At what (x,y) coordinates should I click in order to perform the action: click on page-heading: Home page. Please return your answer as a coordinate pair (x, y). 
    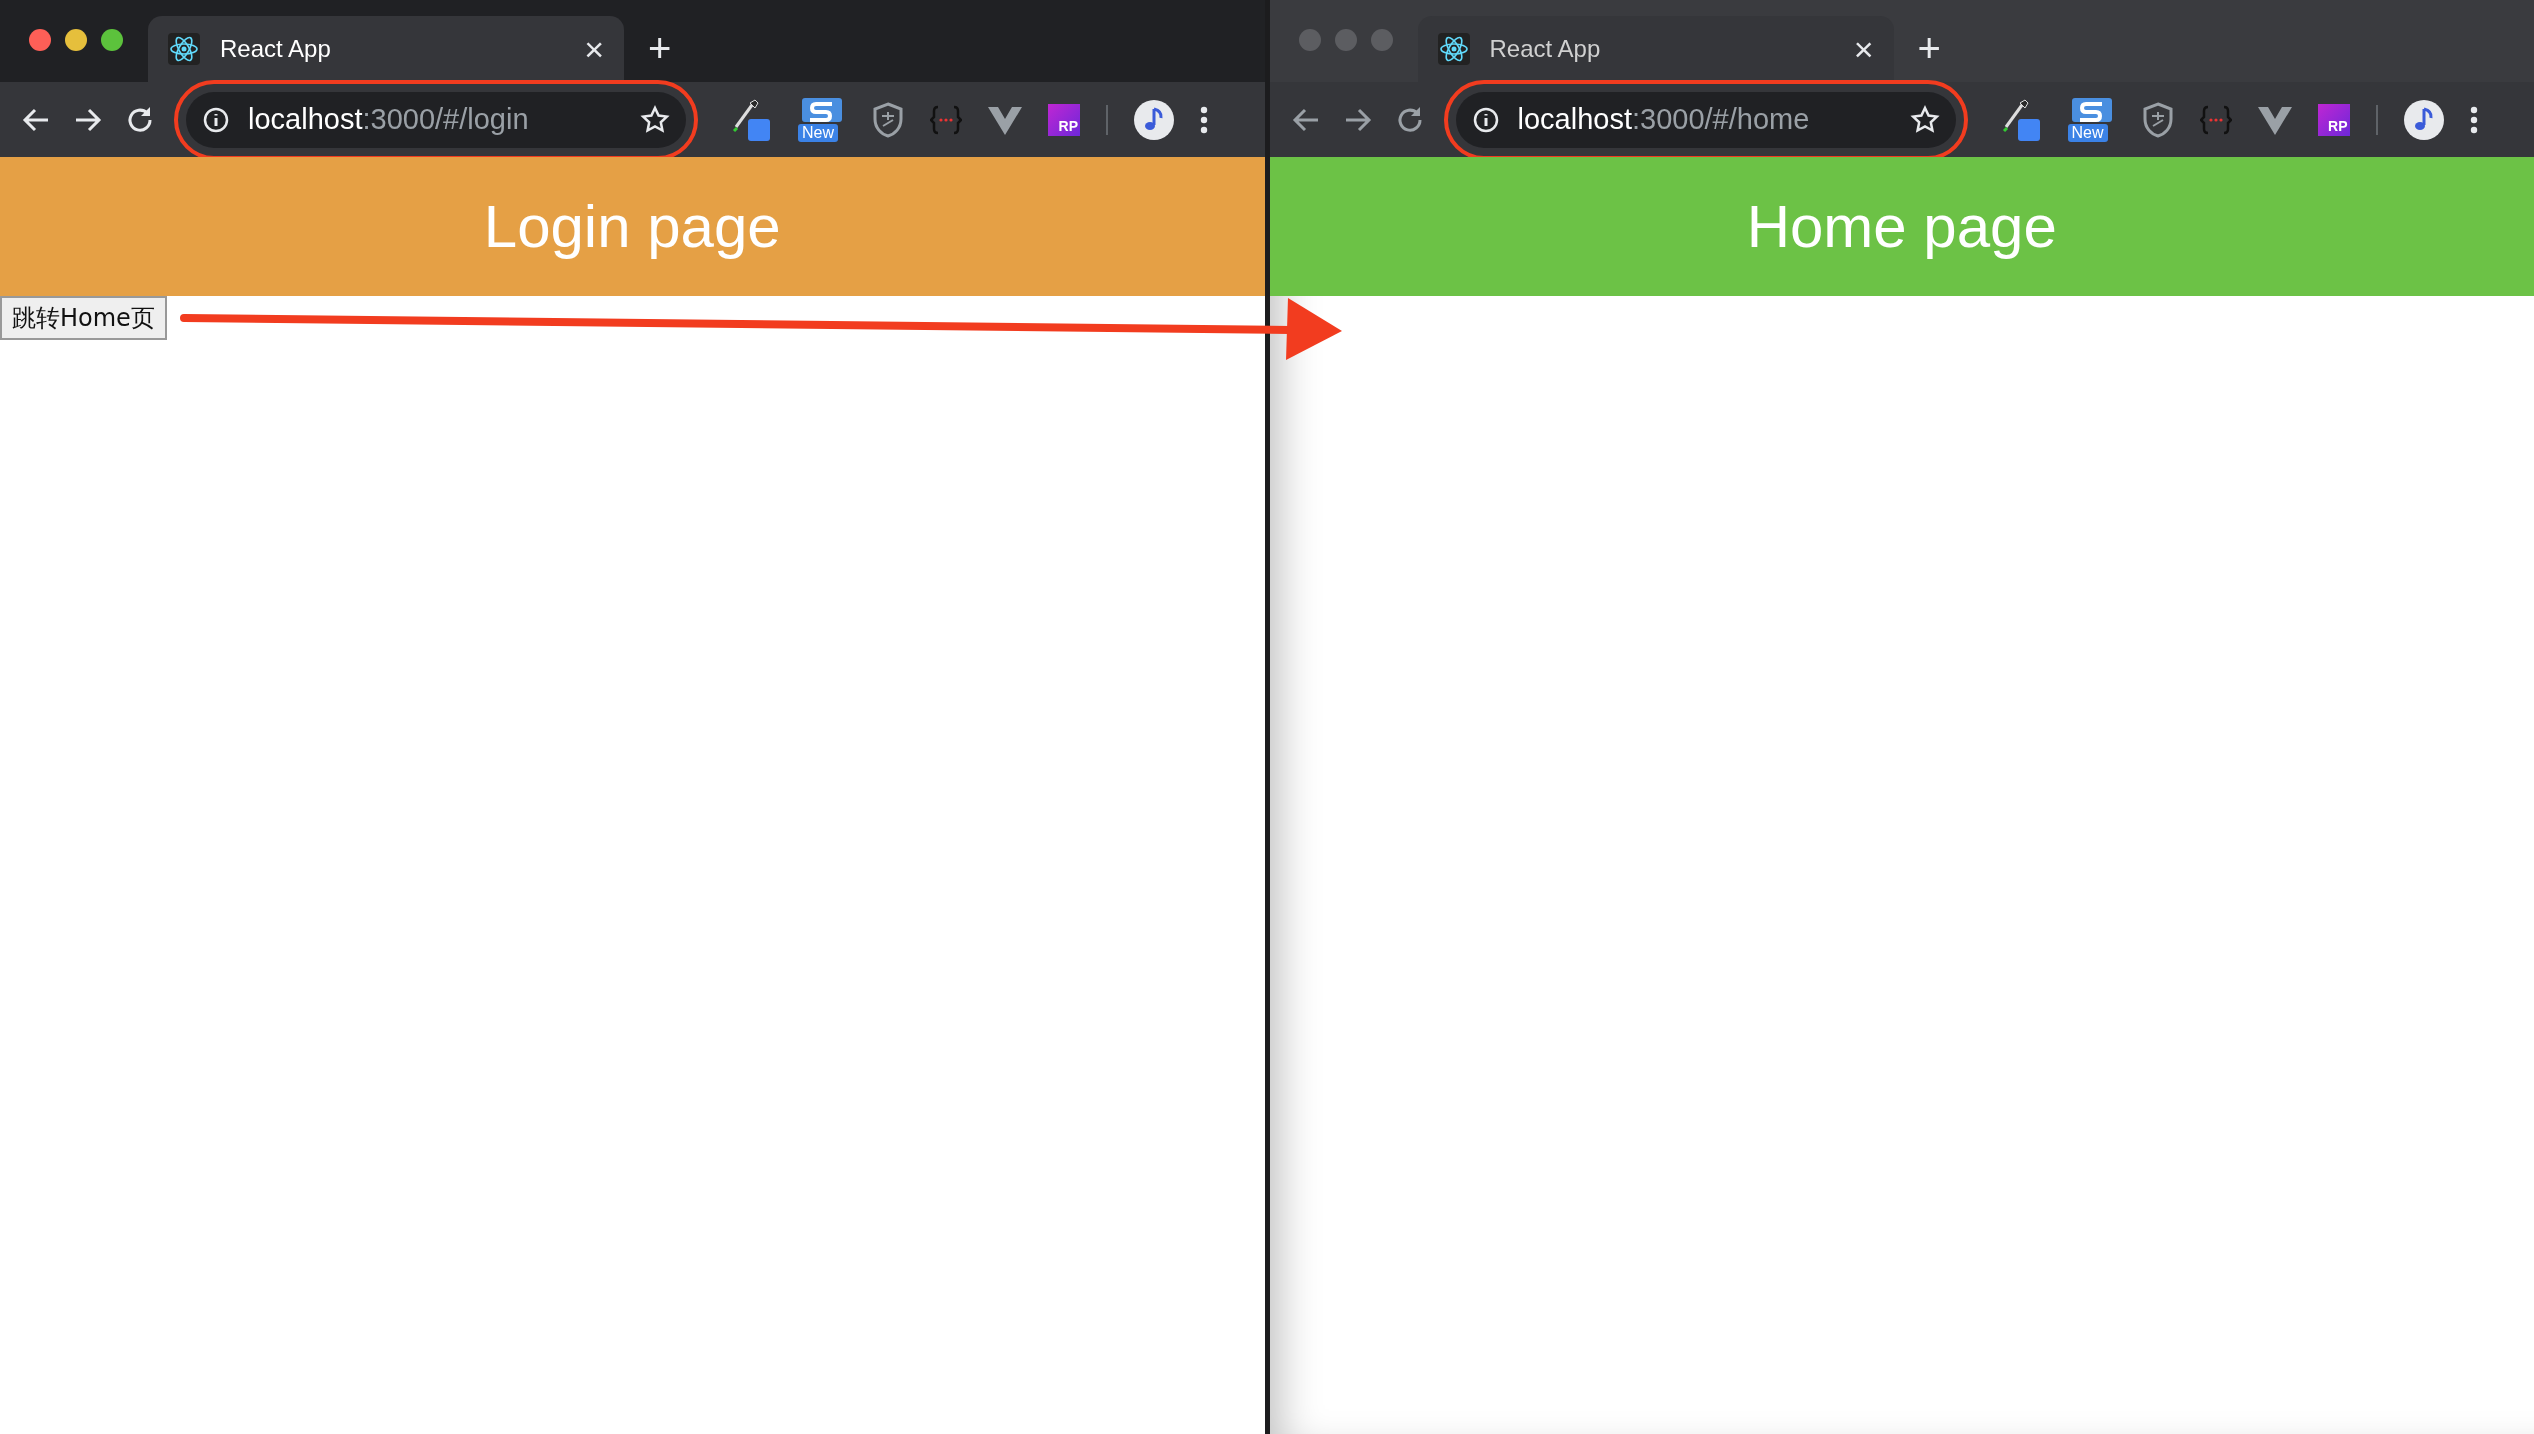
    Looking at the image, I should click on (1901, 226).